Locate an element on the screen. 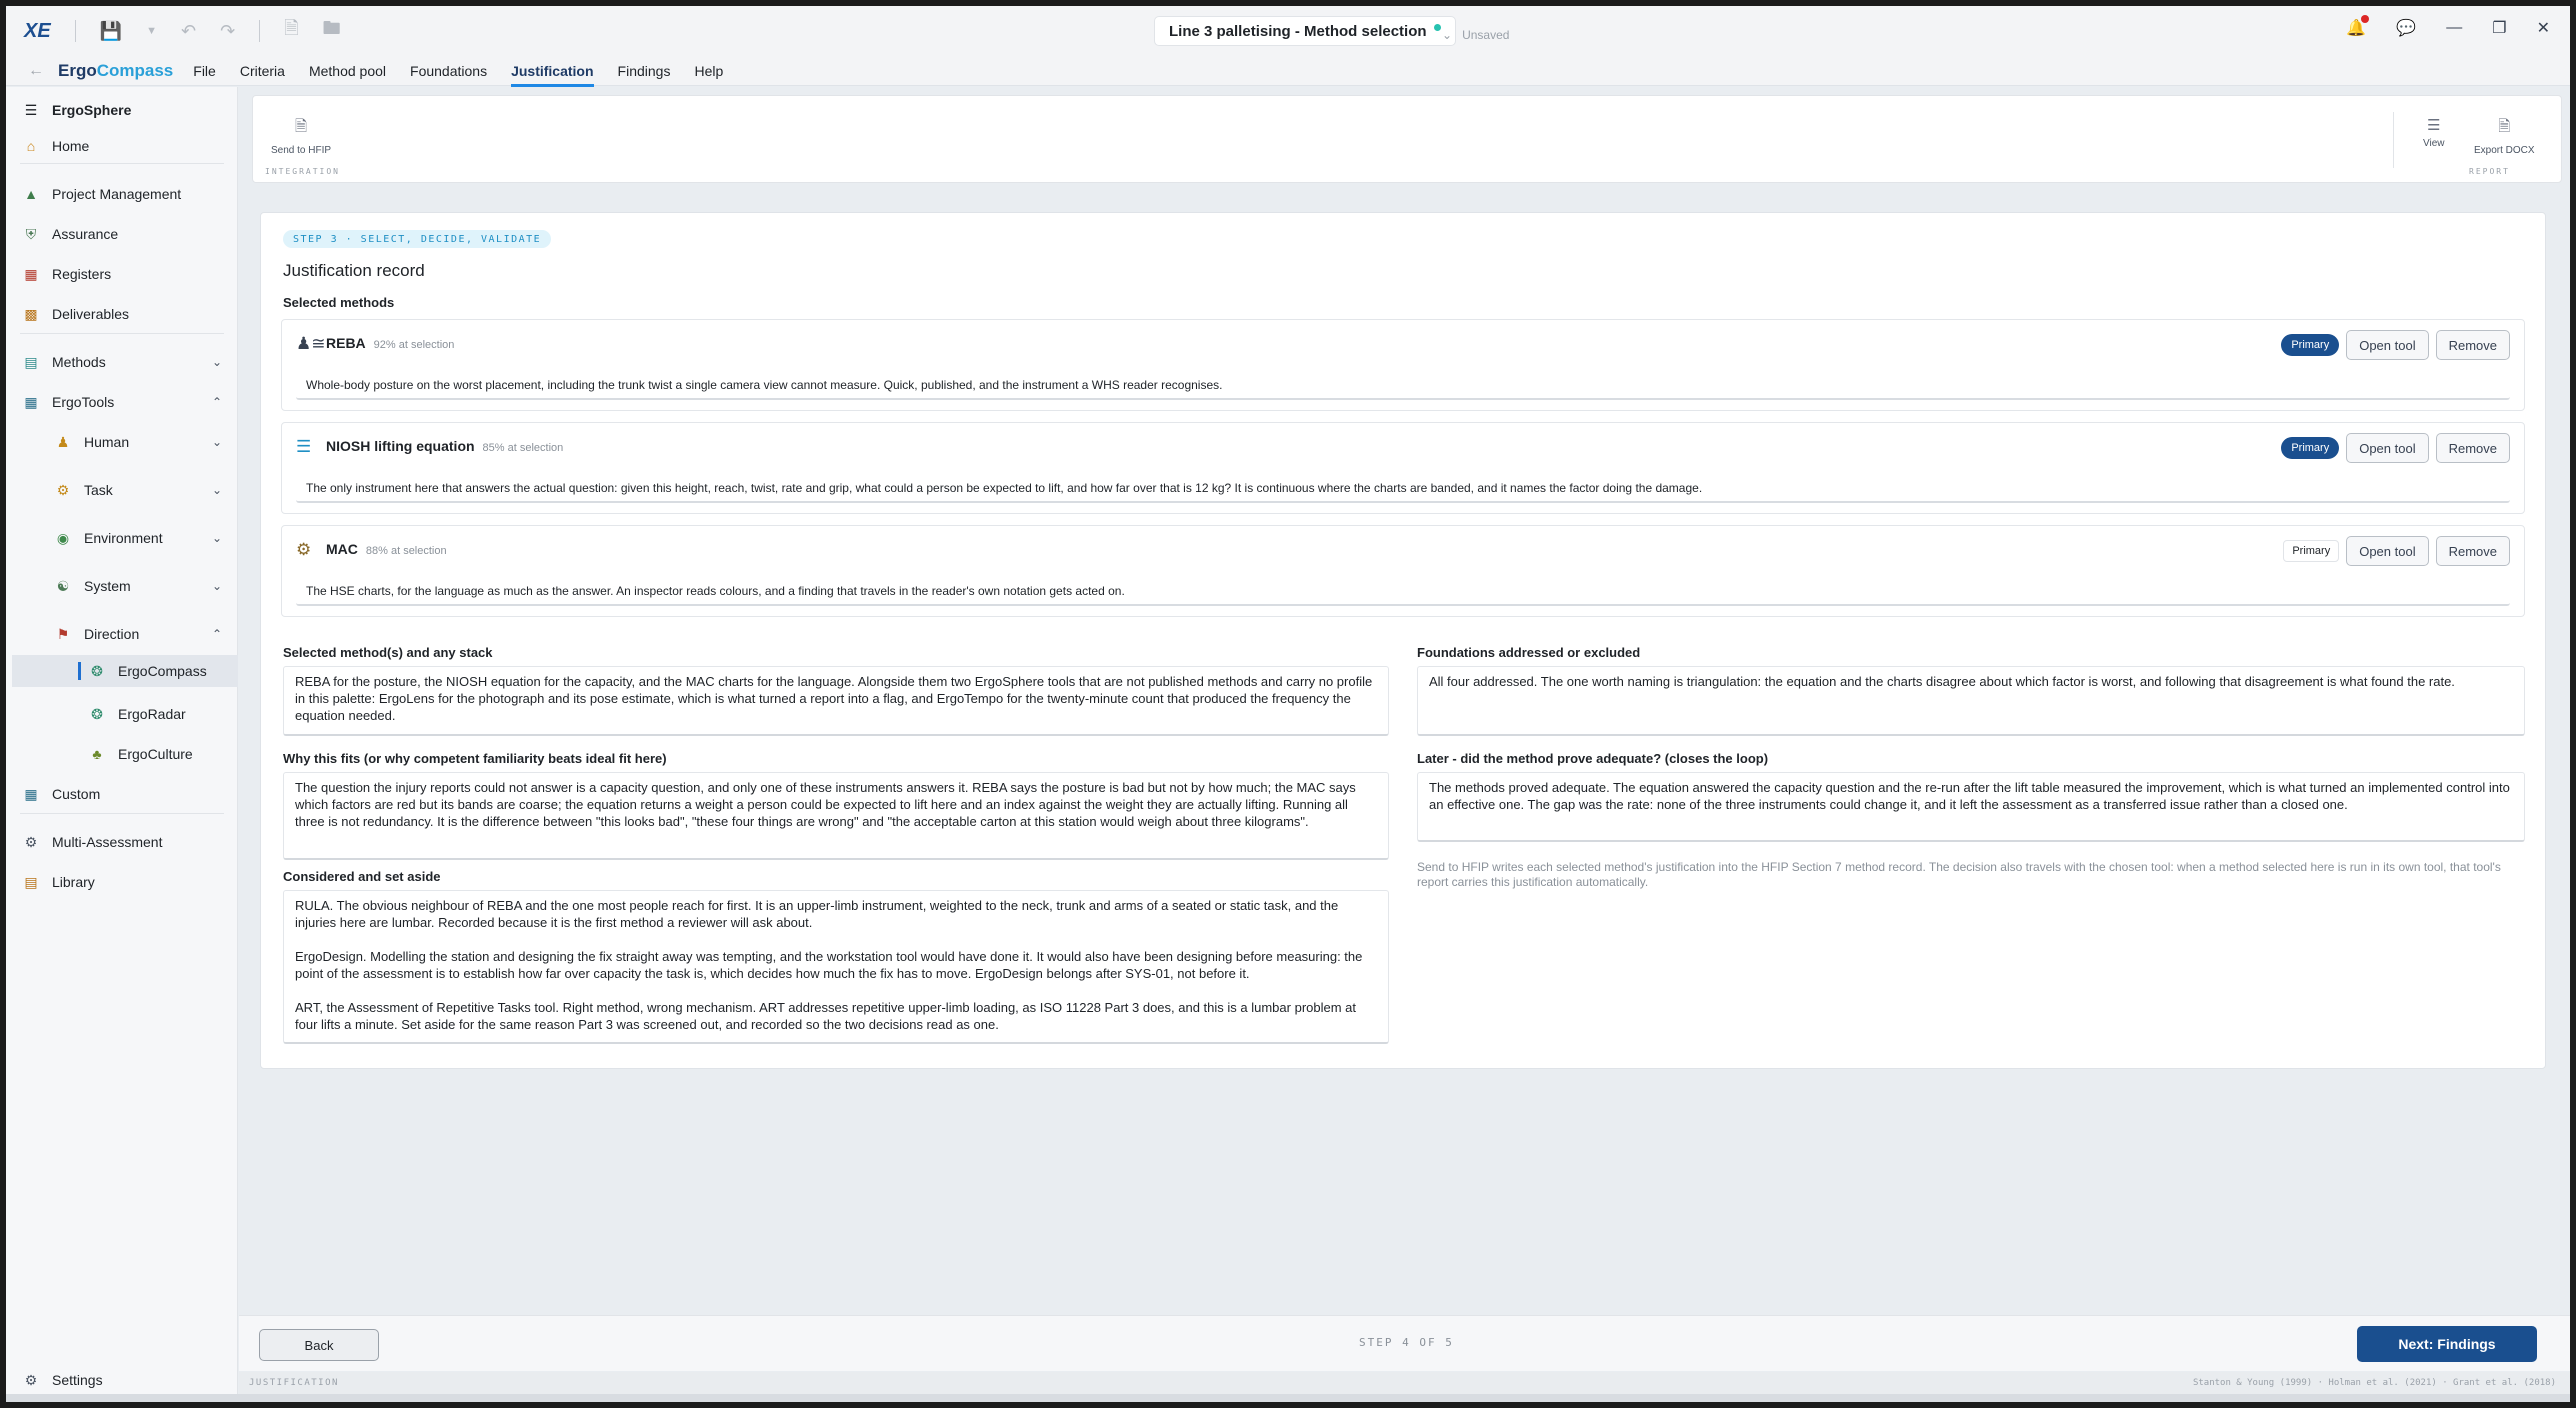  deliverables-icon: ▩ is located at coordinates (31, 313).